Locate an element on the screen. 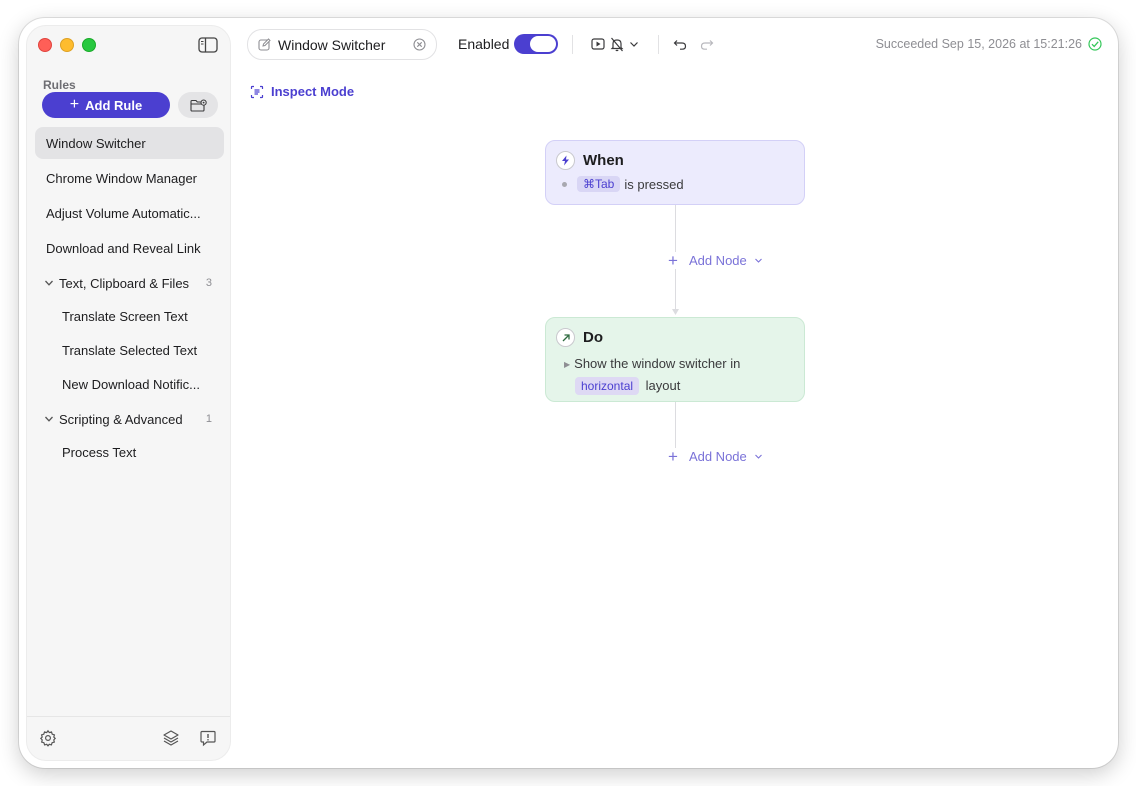  window-controls is located at coordinates (67, 45).